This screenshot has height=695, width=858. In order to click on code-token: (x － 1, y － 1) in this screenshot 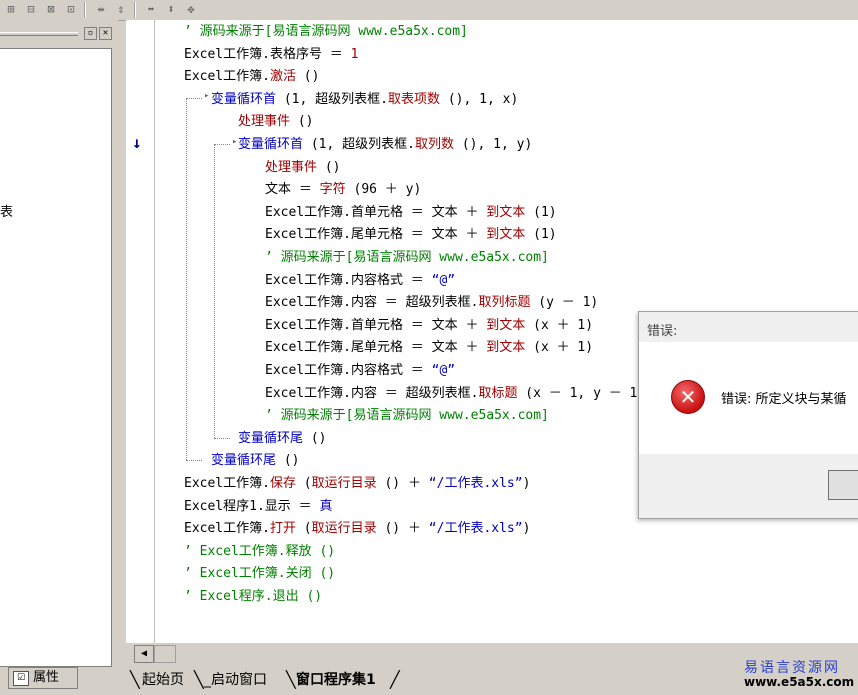, I will do `click(581, 393)`.